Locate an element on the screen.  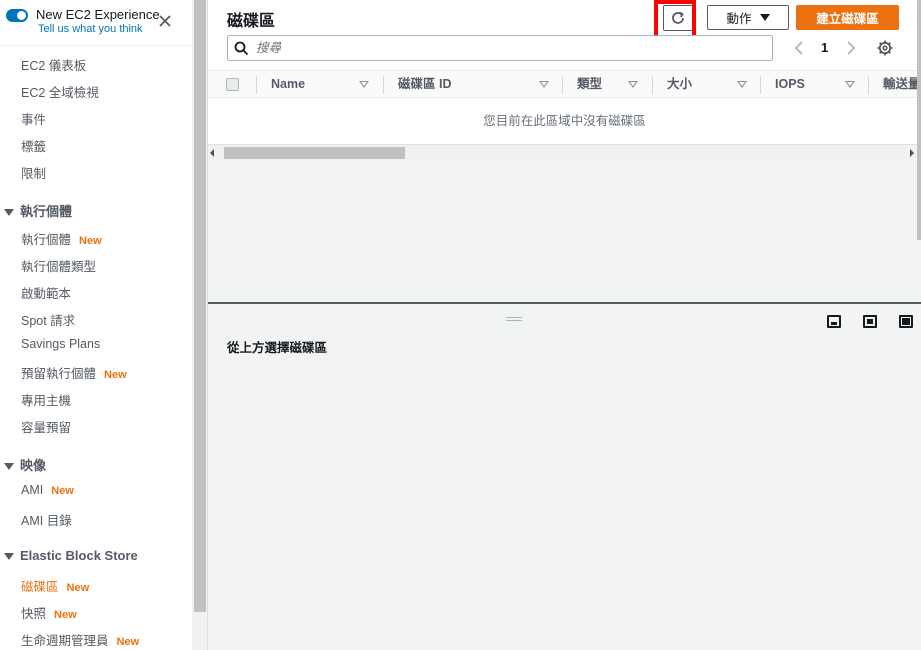
search-icon is located at coordinates (241, 48).